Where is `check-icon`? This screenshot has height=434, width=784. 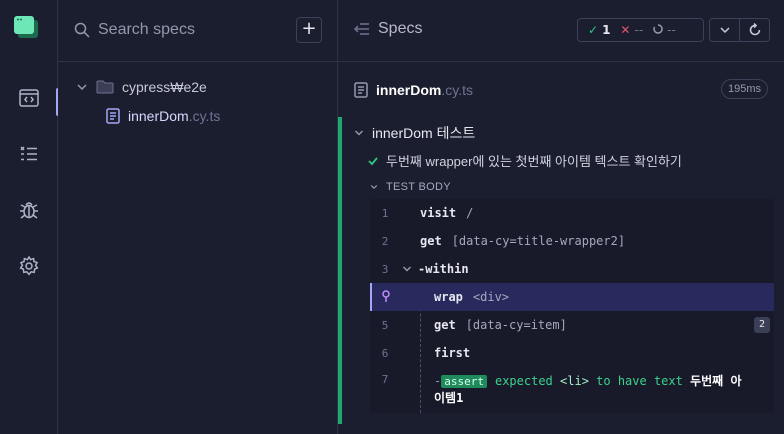 check-icon is located at coordinates (373, 160).